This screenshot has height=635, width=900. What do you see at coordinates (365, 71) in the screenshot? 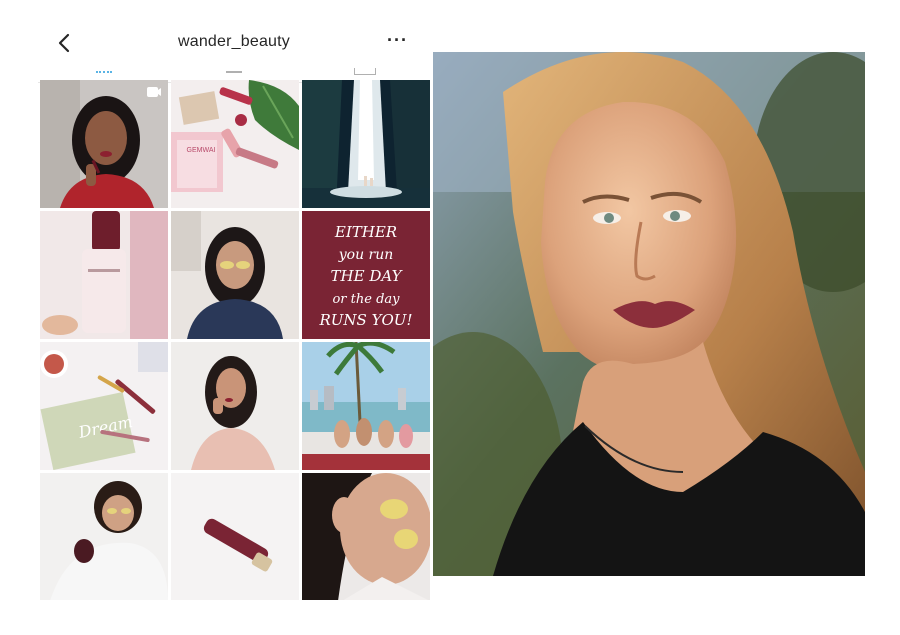
I see `tagged-view-tab-icon` at bounding box center [365, 71].